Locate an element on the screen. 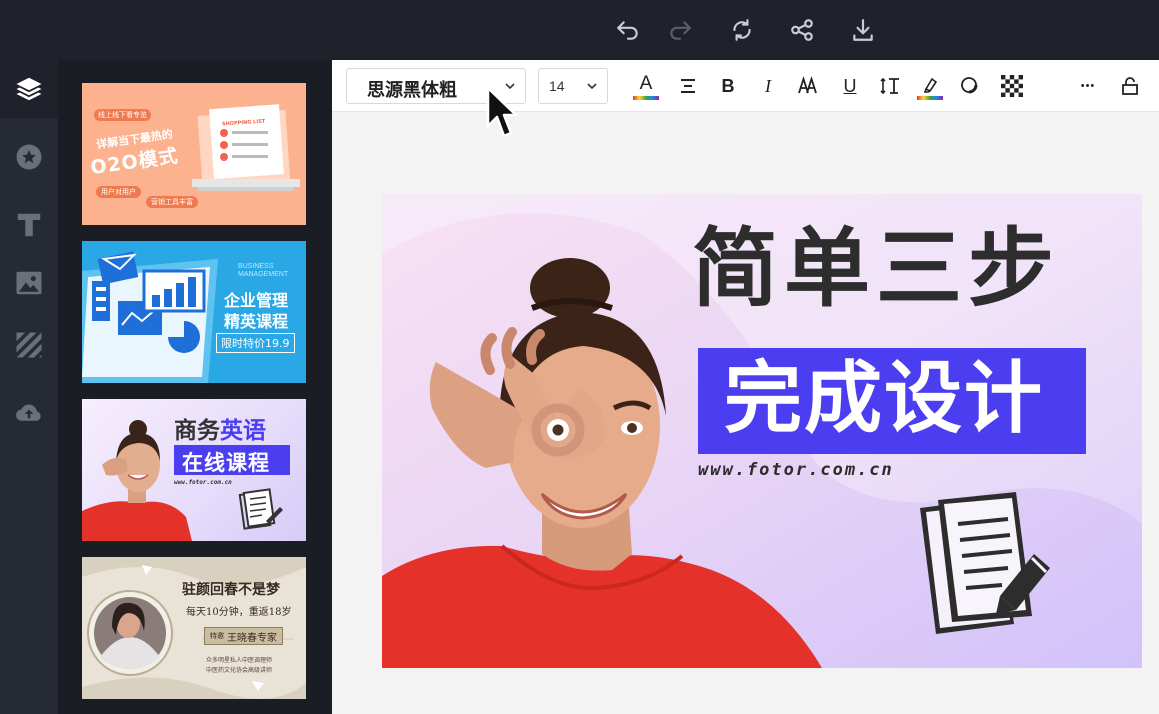 The image size is (1159, 714). template-title-line1: 商务英语 is located at coordinates (220, 428).